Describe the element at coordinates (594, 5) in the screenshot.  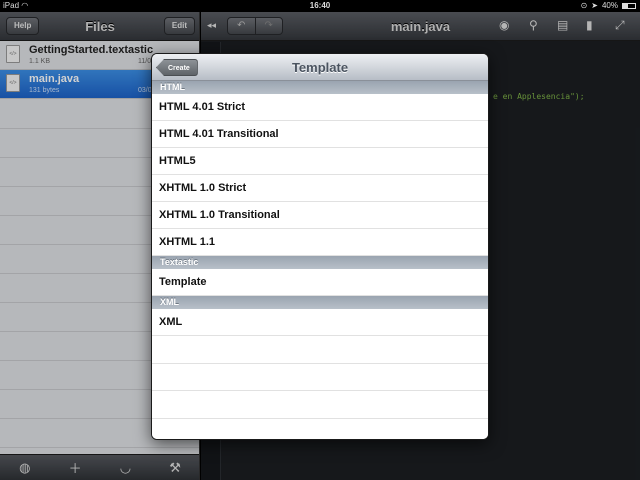
I see `location-icon: ➤` at that location.